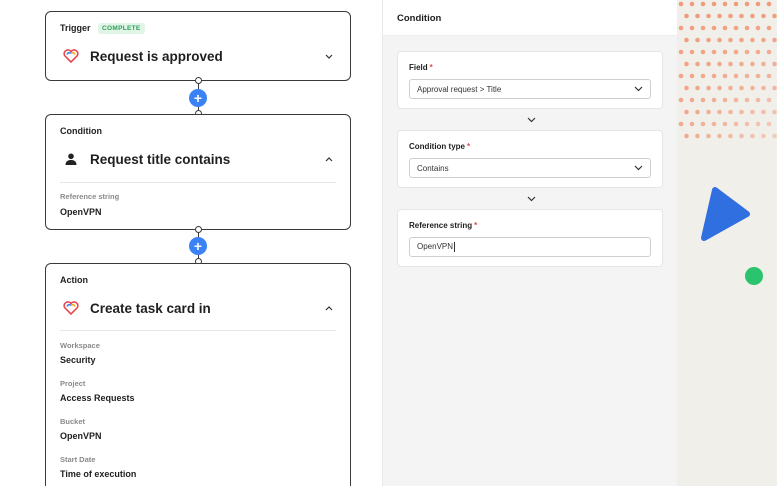 The height and width of the screenshot is (486, 777). What do you see at coordinates (443, 225) in the screenshot?
I see `reference-string-field-label: Reference string *` at bounding box center [443, 225].